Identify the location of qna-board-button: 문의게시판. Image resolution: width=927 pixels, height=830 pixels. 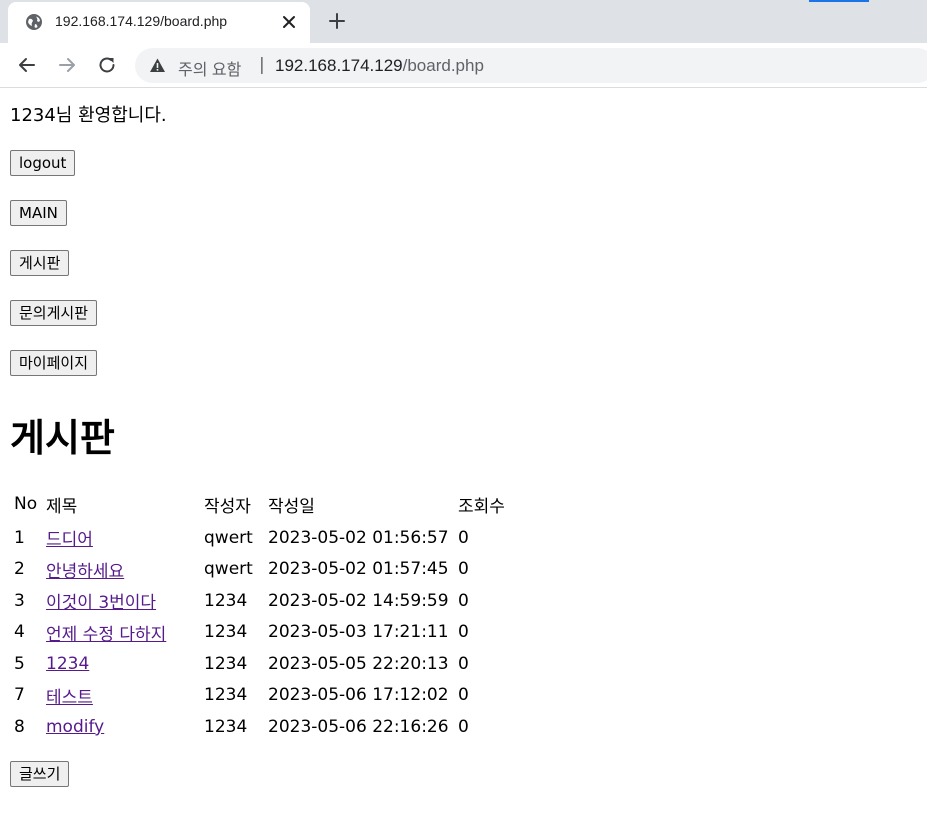
(54, 313).